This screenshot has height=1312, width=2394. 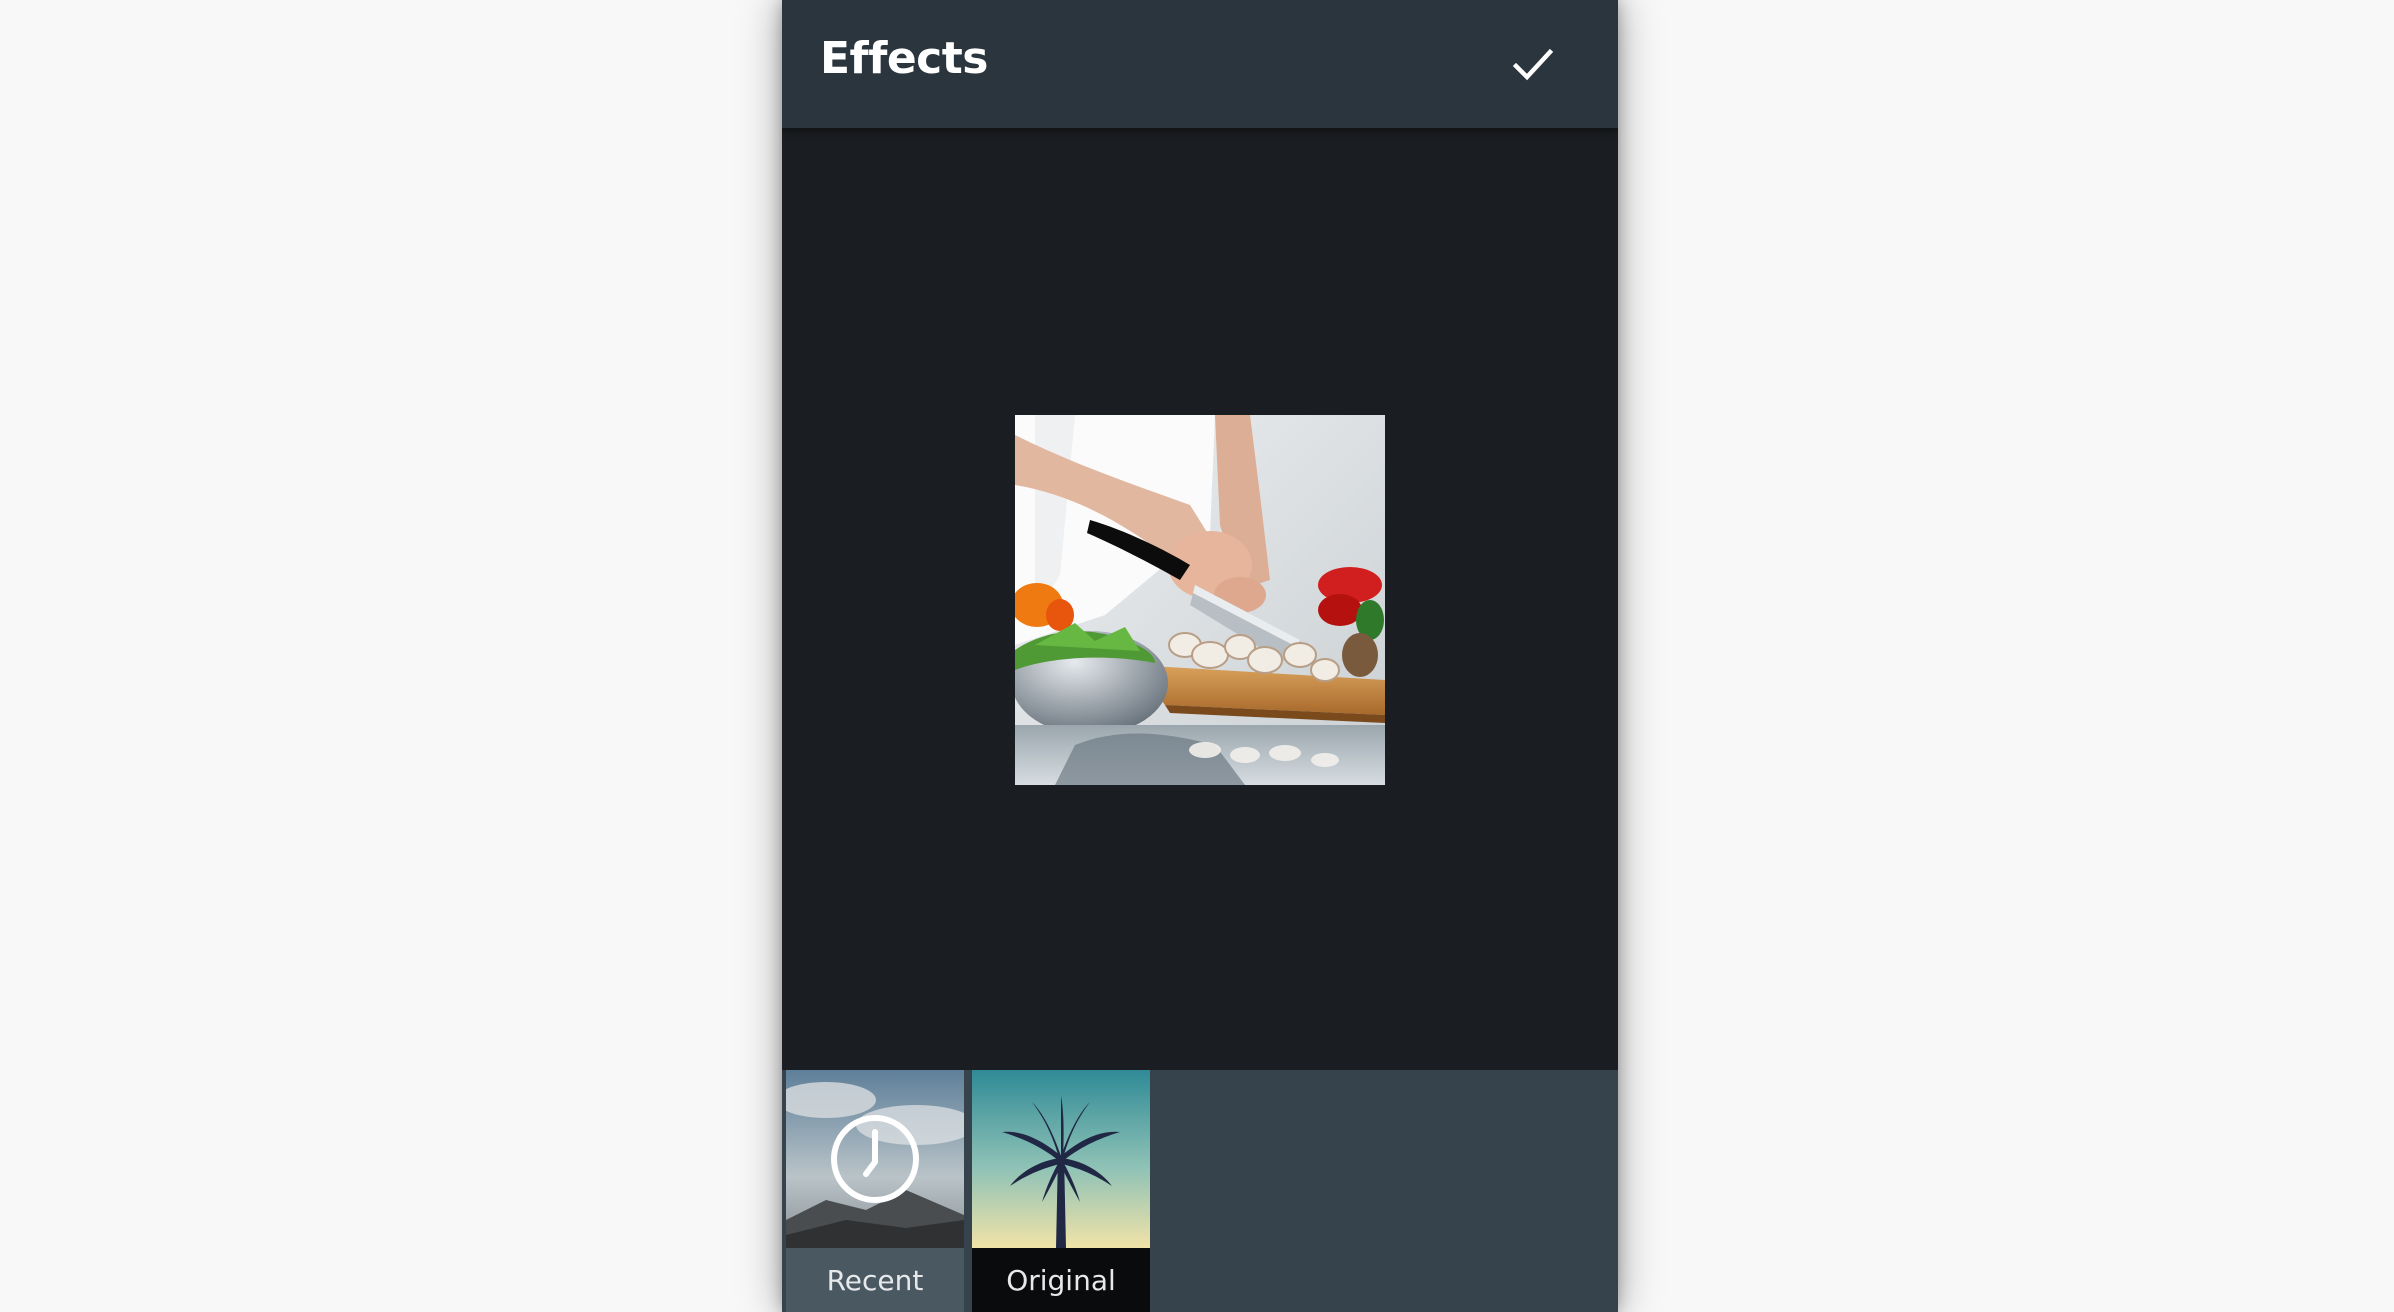 I want to click on app-bar: Effects, so click(x=1200, y=64).